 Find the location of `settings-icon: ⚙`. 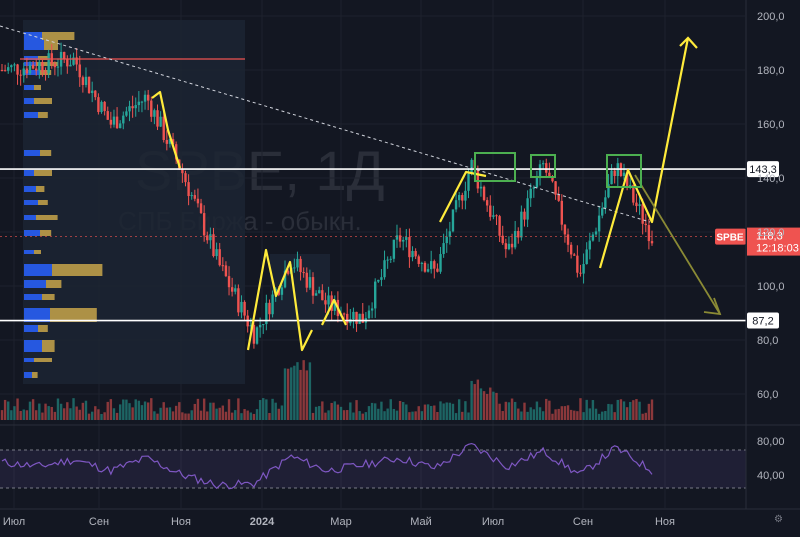

settings-icon: ⚙ is located at coordinates (779, 520).